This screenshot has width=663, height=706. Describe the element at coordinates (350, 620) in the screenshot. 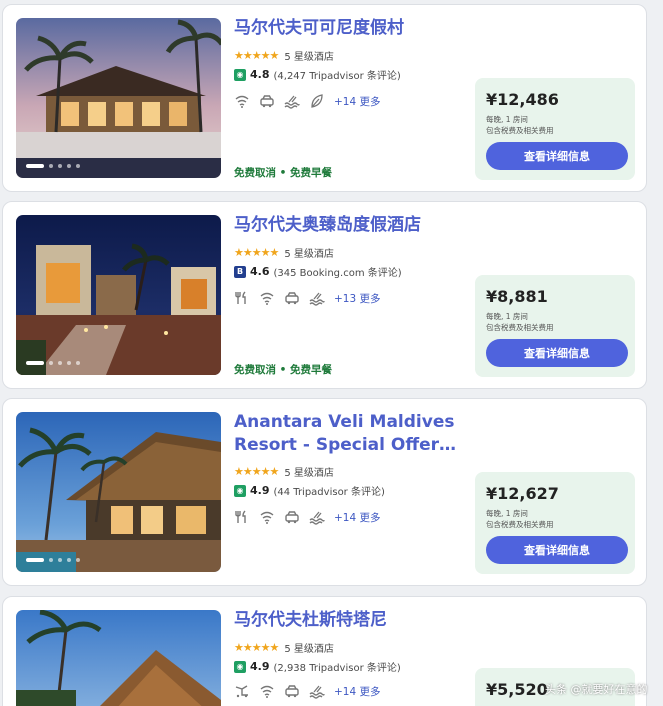

I see `hotel-name-link: 马尔代夫杜斯特塔尼` at that location.